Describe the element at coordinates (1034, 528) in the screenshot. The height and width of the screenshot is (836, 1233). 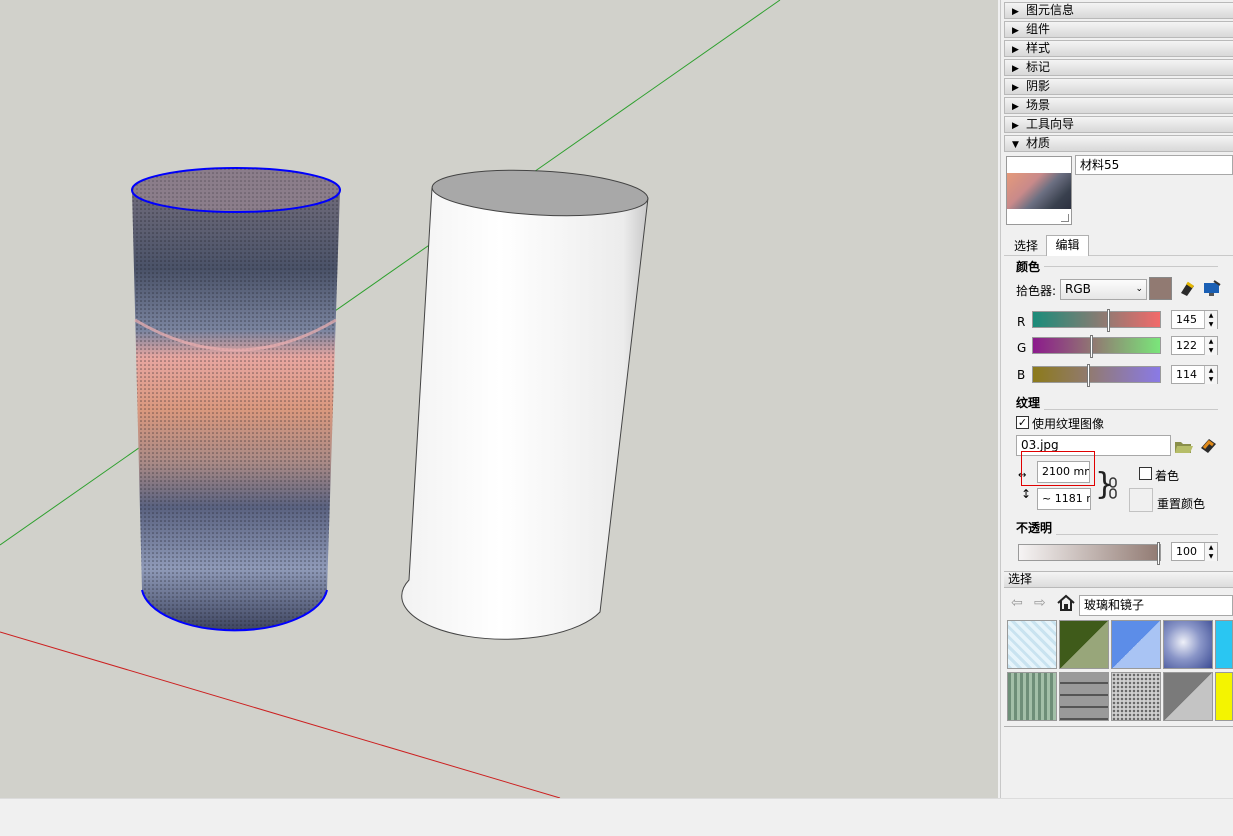
I see `opacity-section-label: 不透明` at that location.